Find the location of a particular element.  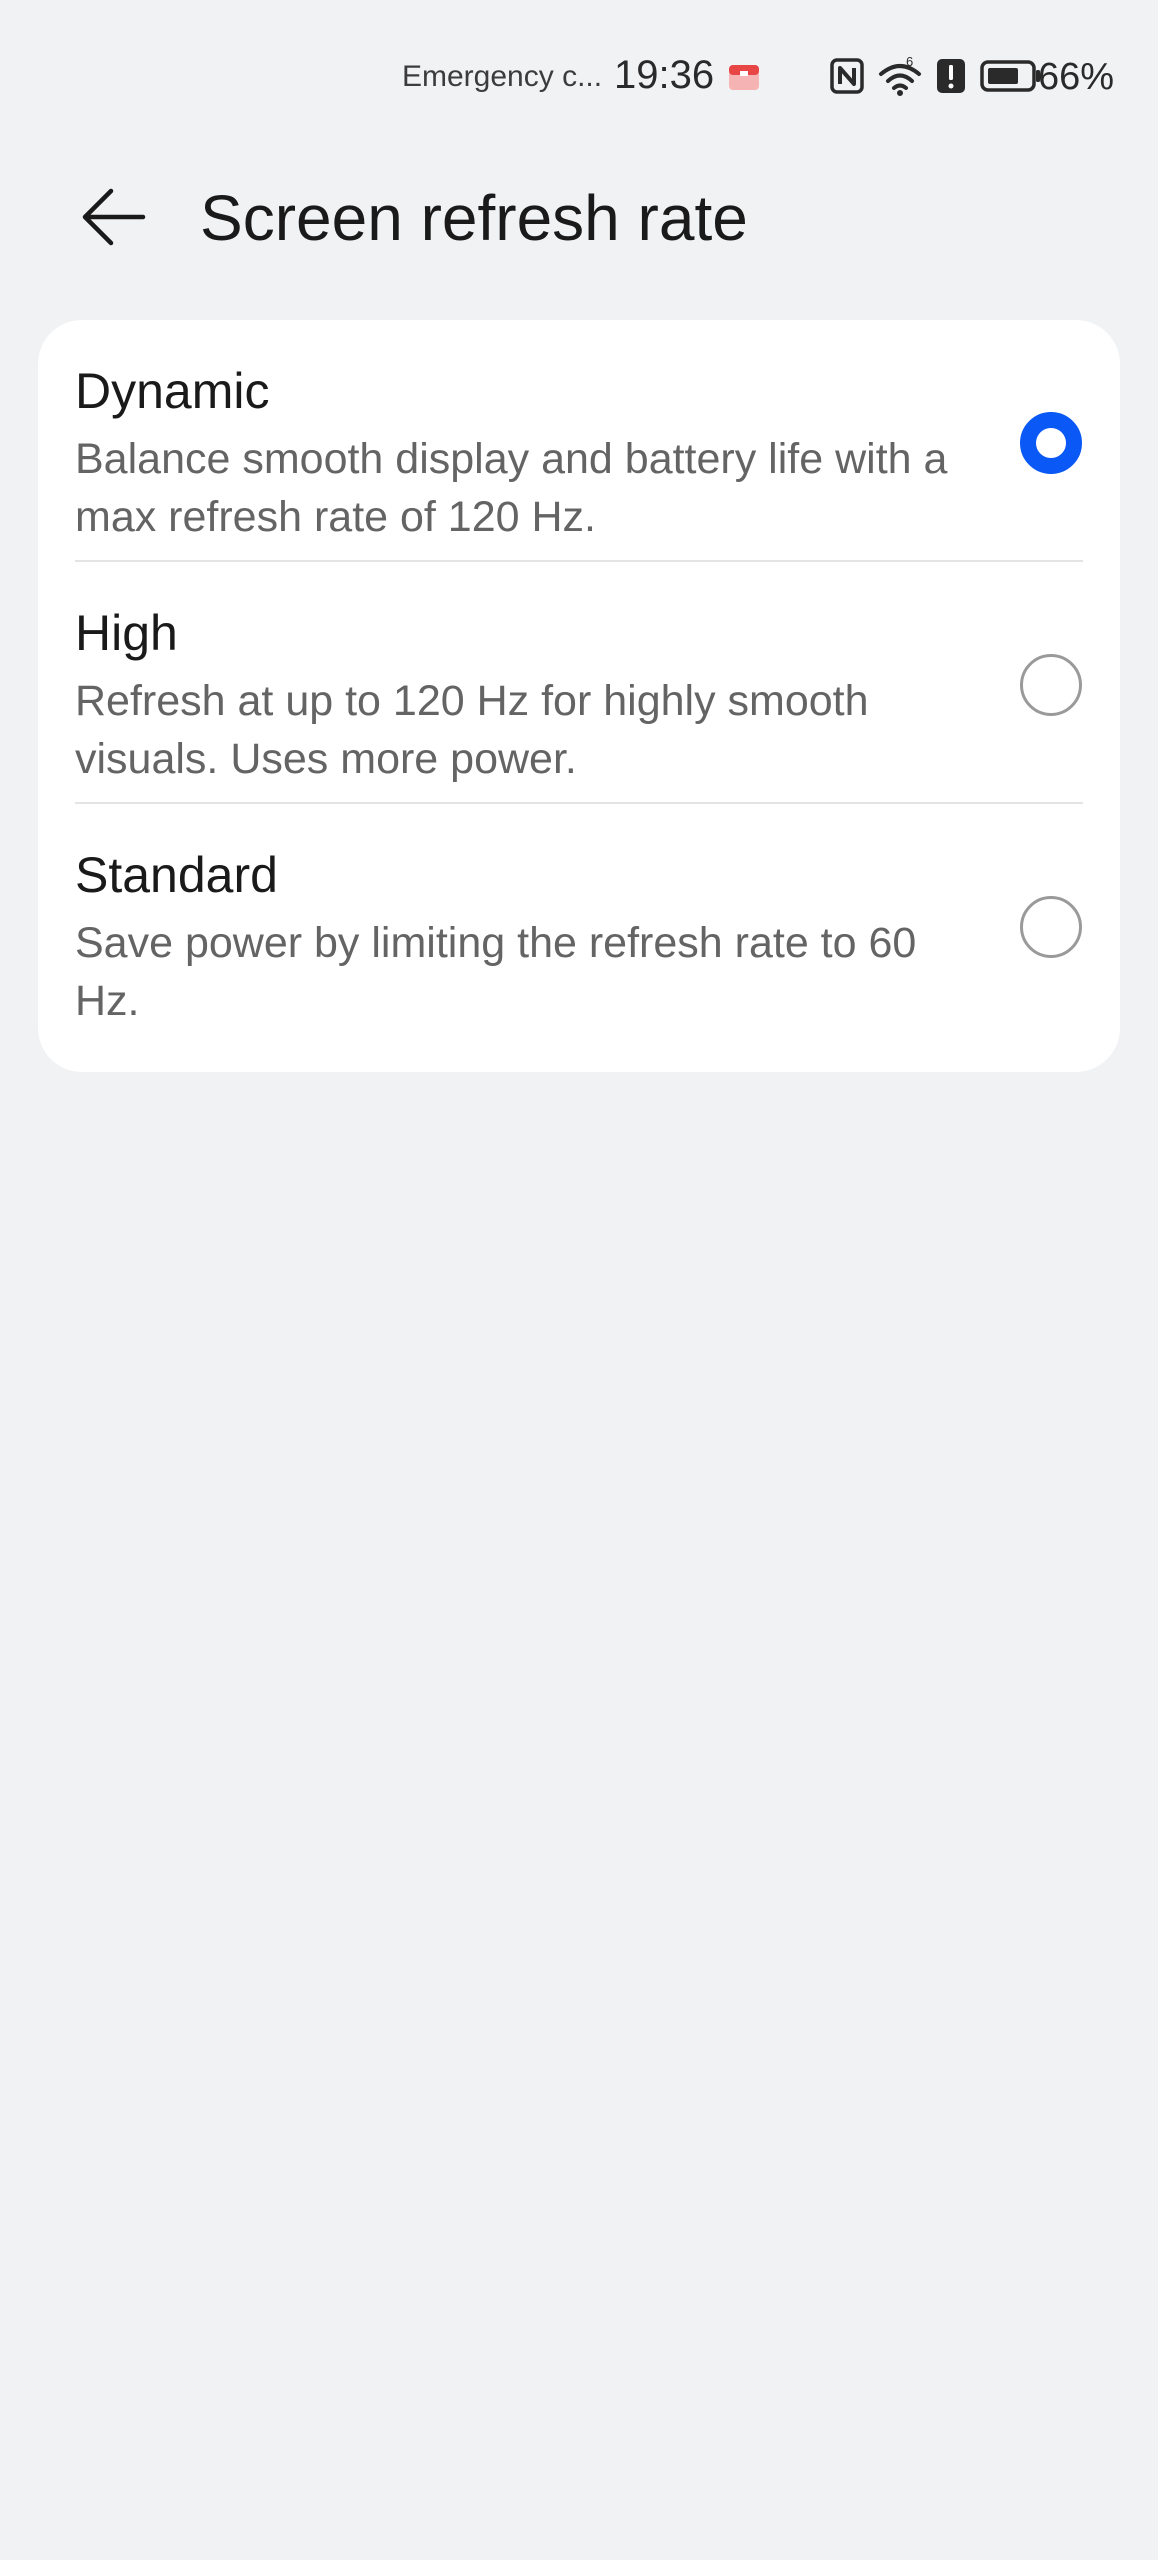

wifi-icon: 6 is located at coordinates (900, 77).